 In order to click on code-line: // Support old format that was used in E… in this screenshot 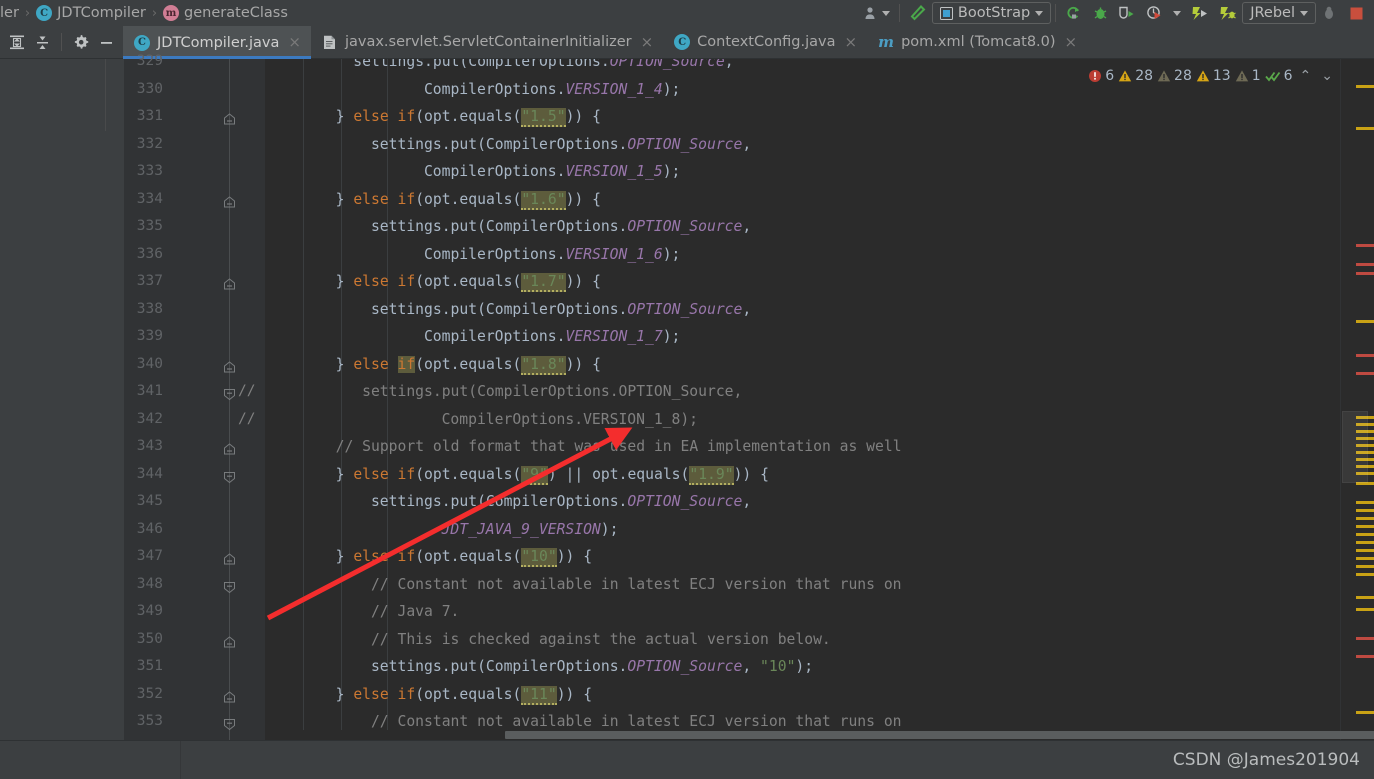, I will do `click(619, 446)`.